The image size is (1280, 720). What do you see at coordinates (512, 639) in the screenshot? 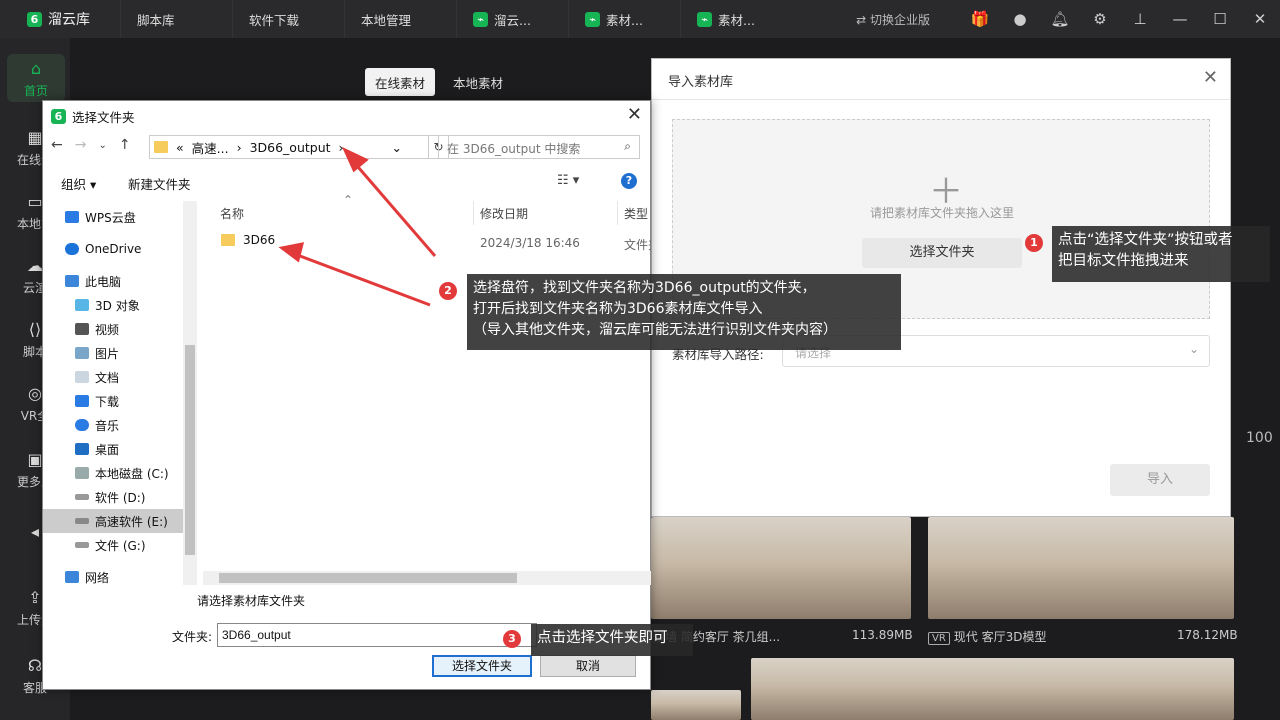
I see `annotation-number: 3` at bounding box center [512, 639].